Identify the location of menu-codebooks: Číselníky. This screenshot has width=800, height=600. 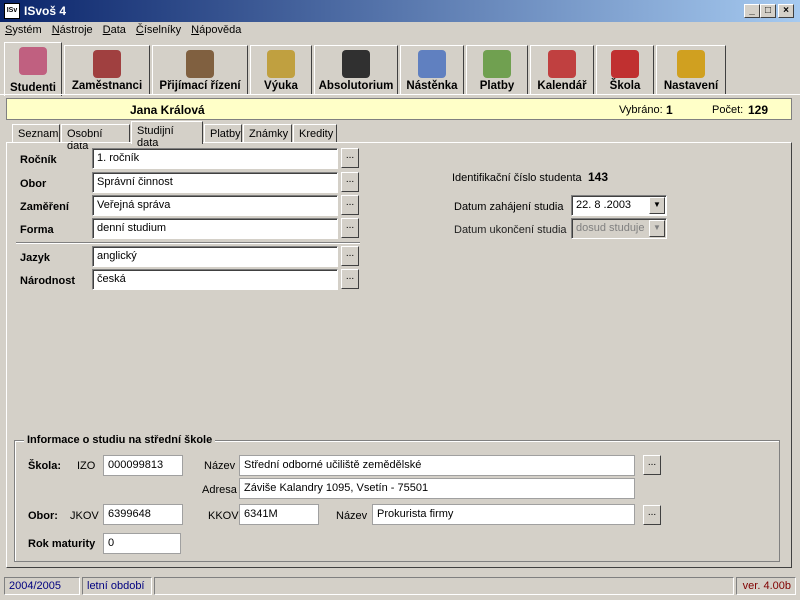
(158, 30).